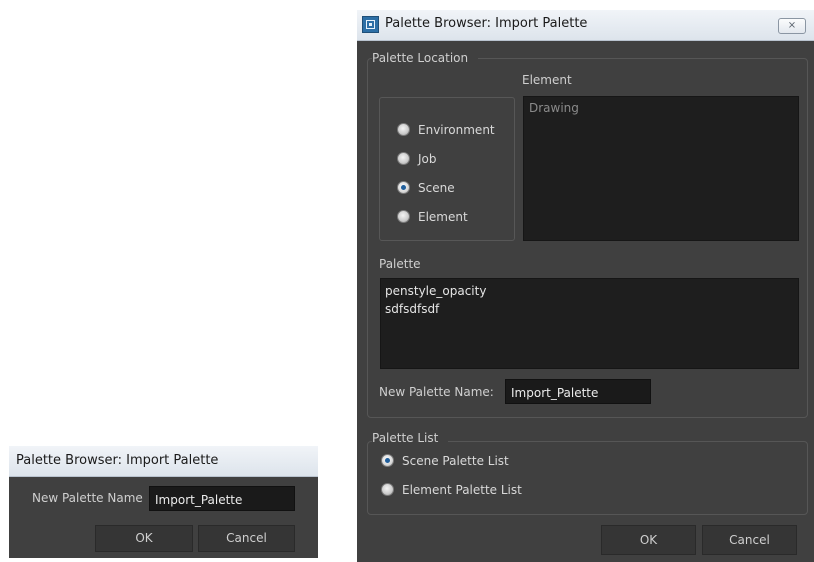 Image resolution: width=814 pixels, height=562 pixels. Describe the element at coordinates (455, 461) in the screenshot. I see `radio-label: Scene Palette List` at that location.